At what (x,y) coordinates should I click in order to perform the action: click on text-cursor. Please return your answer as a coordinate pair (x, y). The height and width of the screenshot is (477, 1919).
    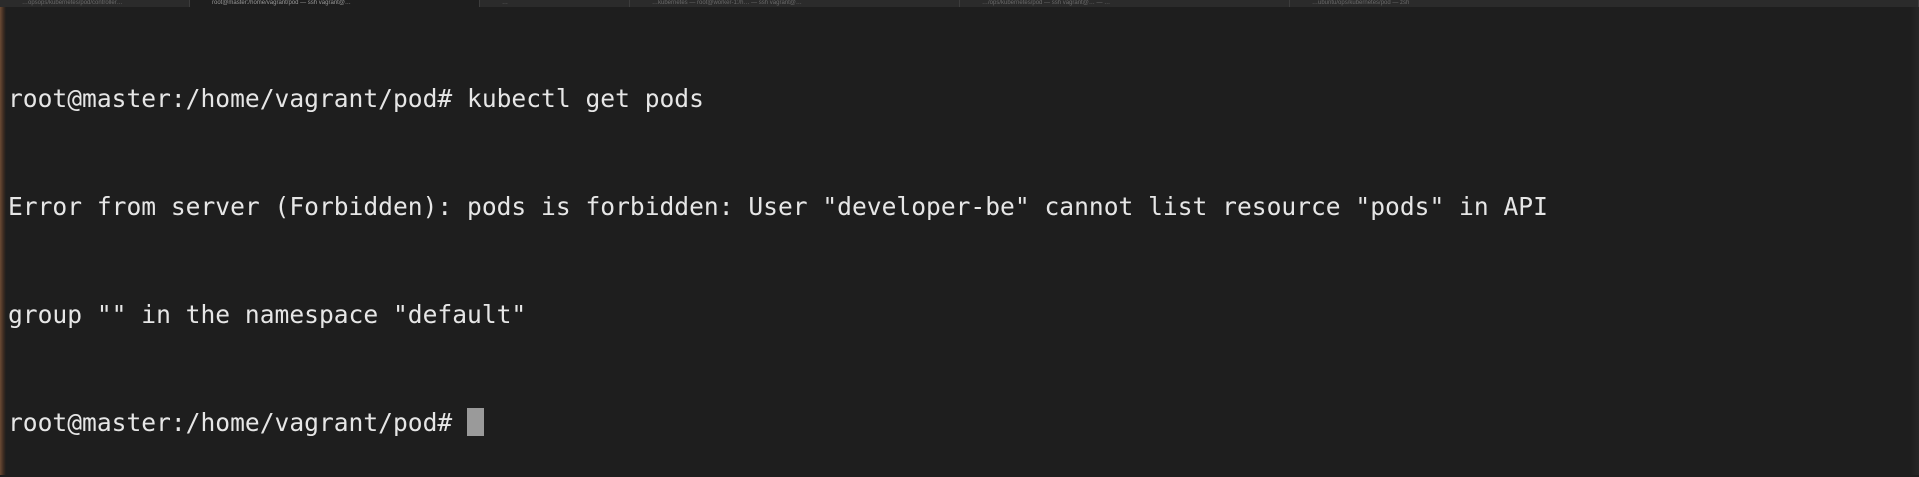
    Looking at the image, I should click on (476, 422).